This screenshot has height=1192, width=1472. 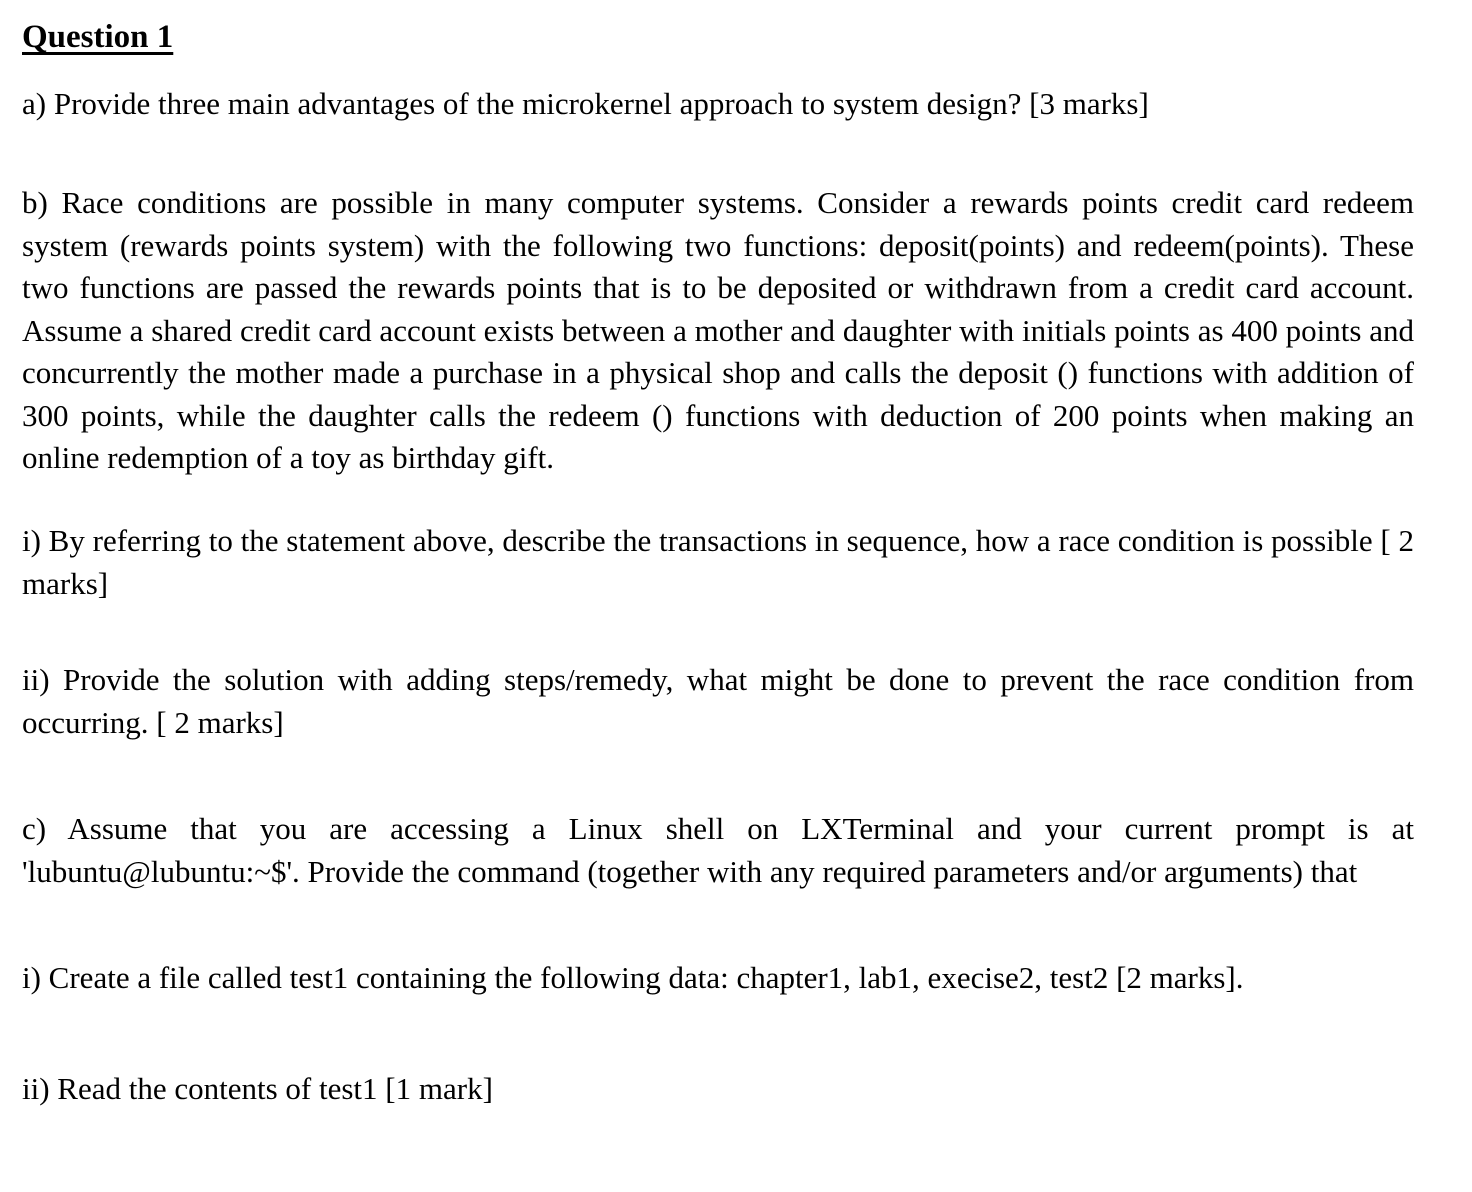 What do you see at coordinates (257, 1088) in the screenshot?
I see `part-c-sub-ii: ii) Read the contents of test1 [1 mark]` at bounding box center [257, 1088].